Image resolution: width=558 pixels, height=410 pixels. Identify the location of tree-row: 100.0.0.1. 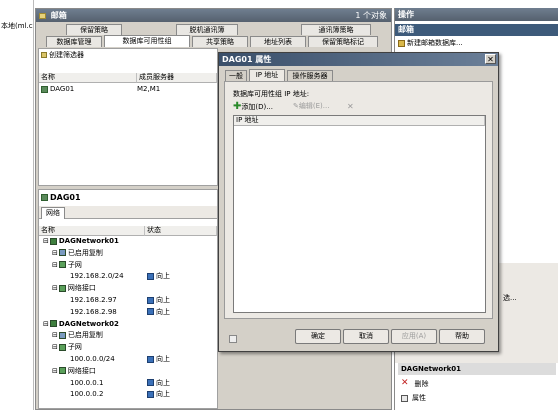
(86, 383).